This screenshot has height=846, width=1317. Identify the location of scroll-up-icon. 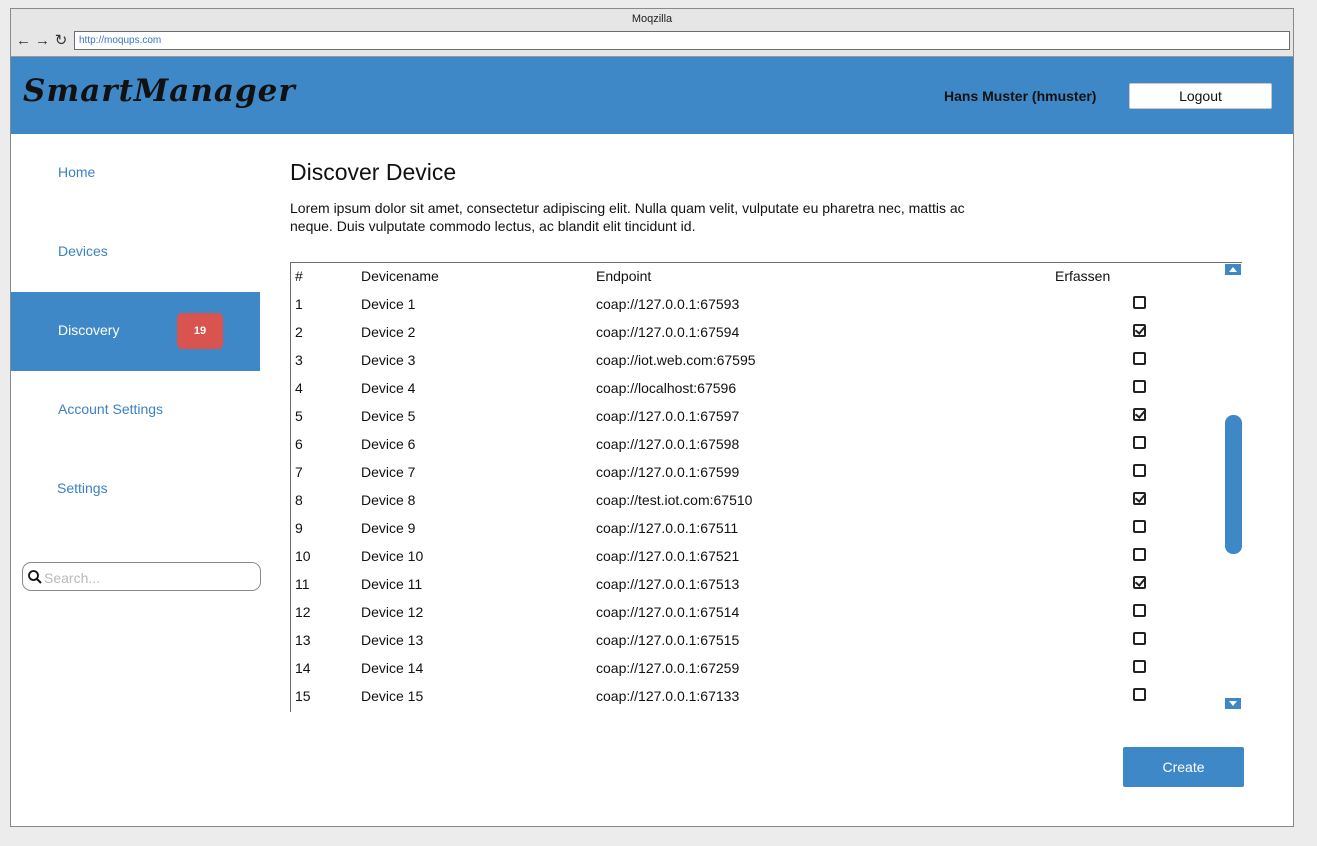
(1233, 269).